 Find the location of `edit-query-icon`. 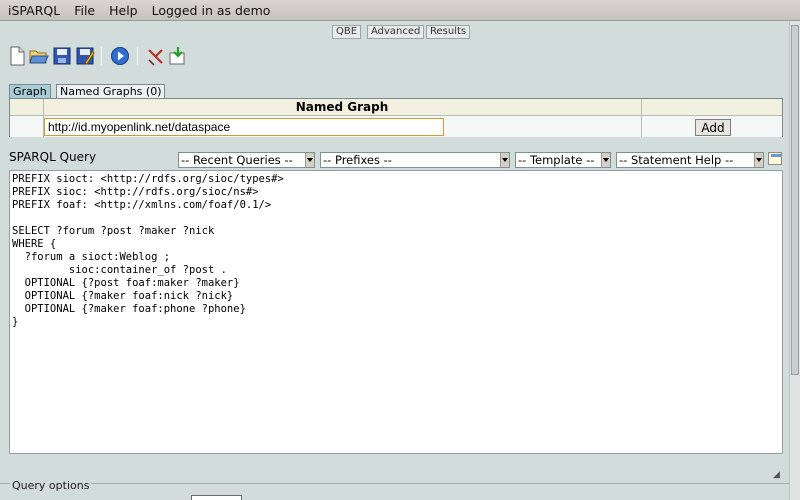

edit-query-icon is located at coordinates (775, 158).